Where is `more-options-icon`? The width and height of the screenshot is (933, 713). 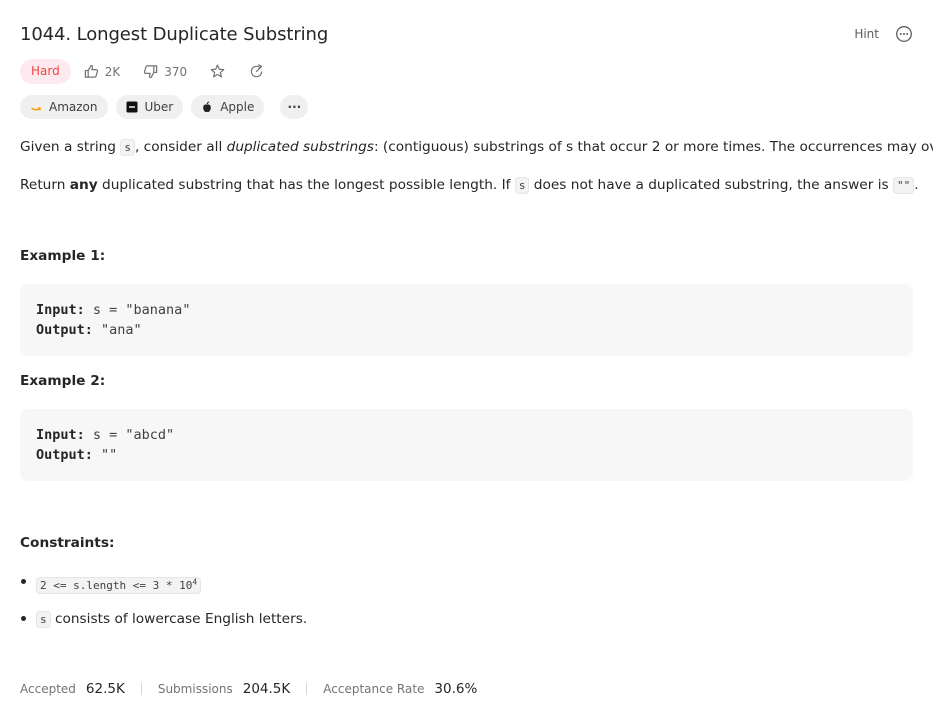 more-options-icon is located at coordinates (904, 34).